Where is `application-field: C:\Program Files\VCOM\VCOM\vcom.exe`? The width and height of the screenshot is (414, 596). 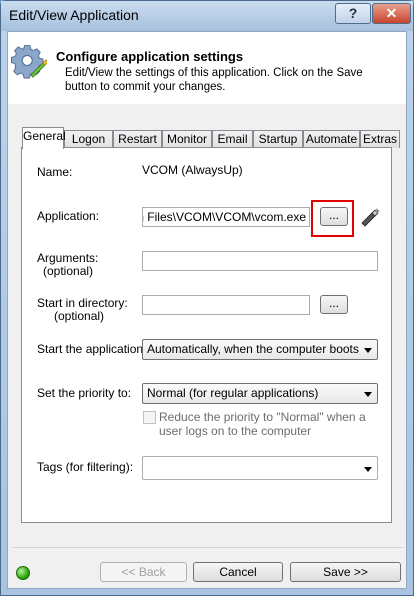
application-field: C:\Program Files\VCOM\VCOM\vcom.exe is located at coordinates (226, 217).